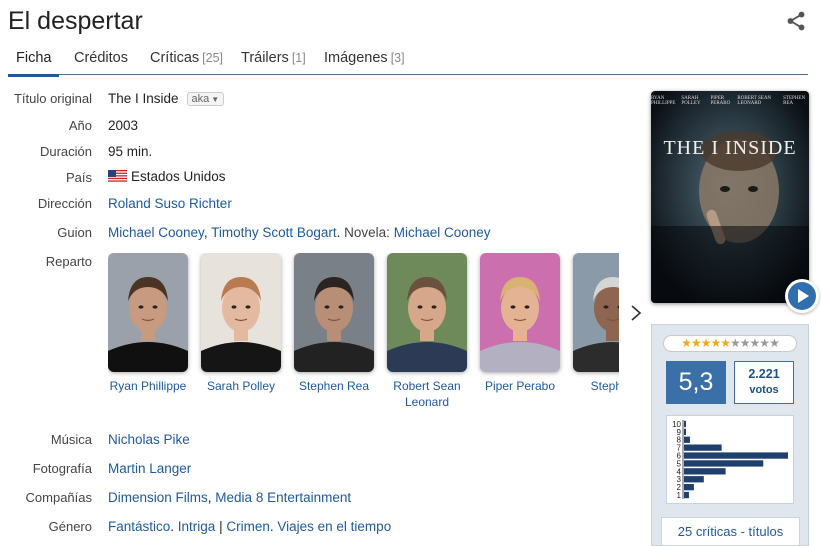  What do you see at coordinates (78, 177) in the screenshot?
I see `label-country: País` at bounding box center [78, 177].